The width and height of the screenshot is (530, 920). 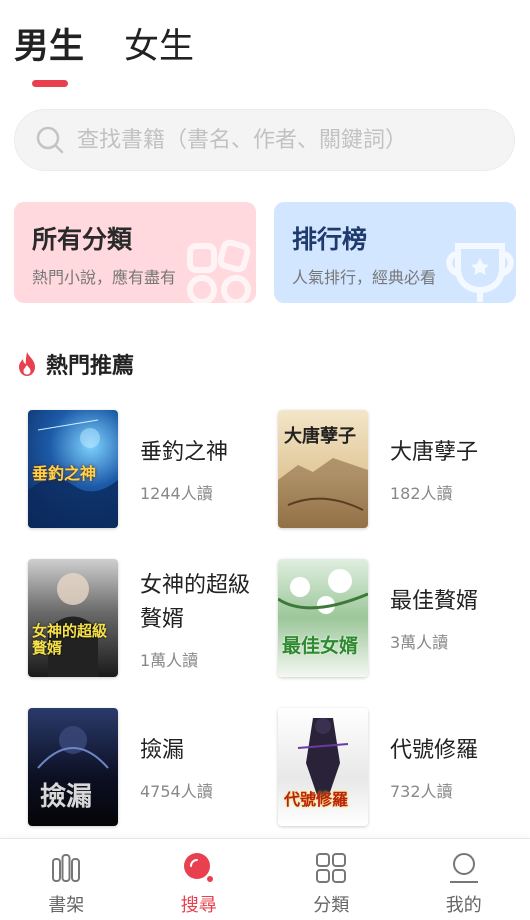 I want to click on book-cover: 最佳女婿, so click(x=323, y=618).